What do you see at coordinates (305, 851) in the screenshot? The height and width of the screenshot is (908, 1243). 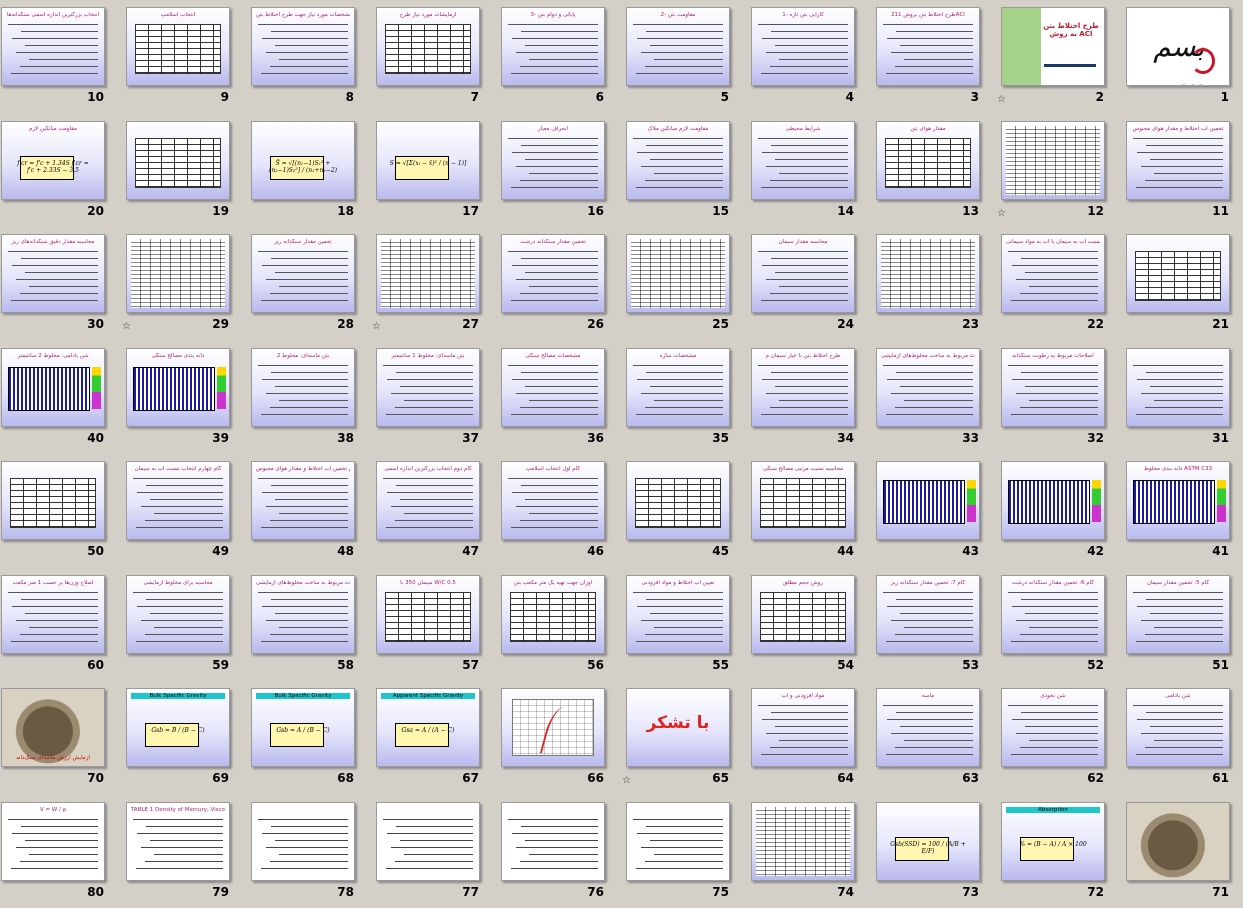 I see `slide-thumbnail-78: 78` at bounding box center [305, 851].